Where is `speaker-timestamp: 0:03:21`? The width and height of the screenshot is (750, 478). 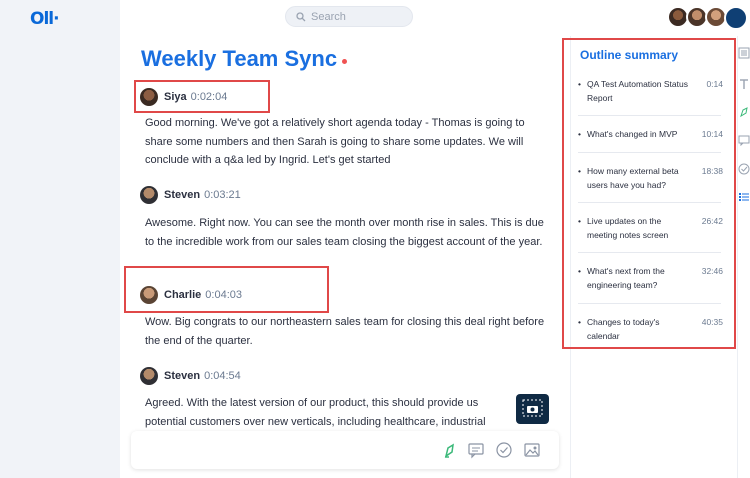 speaker-timestamp: 0:03:21 is located at coordinates (222, 195).